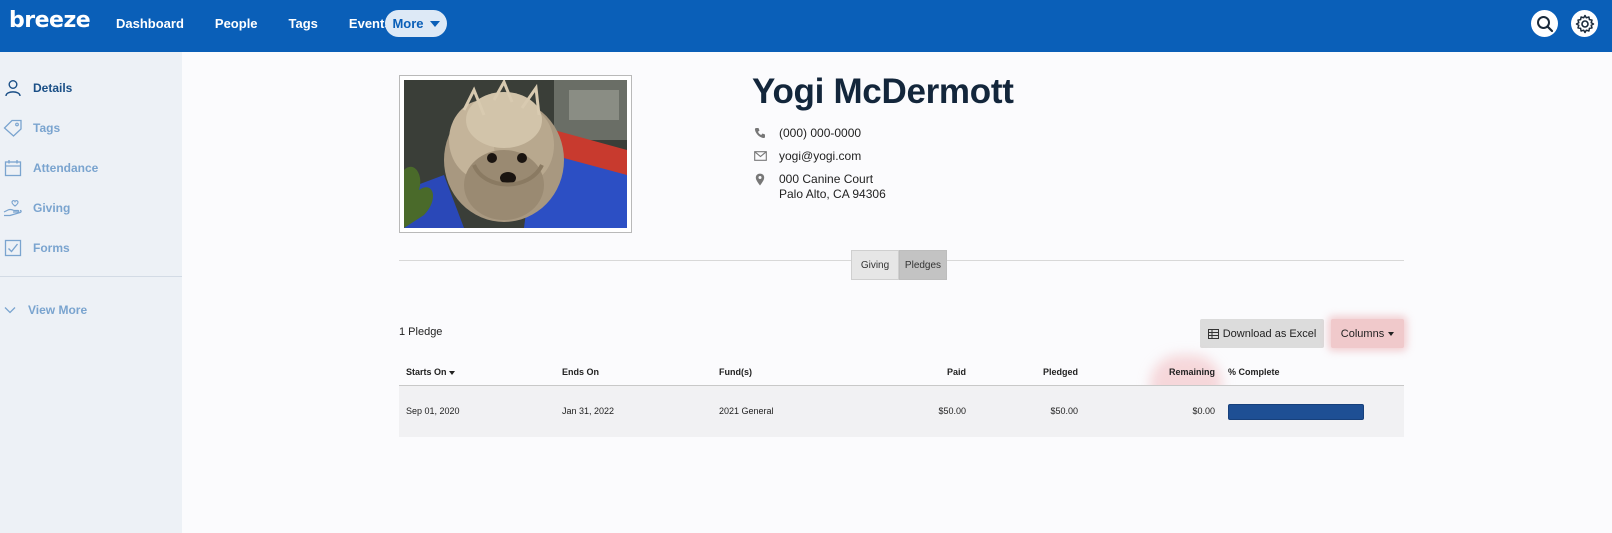 The width and height of the screenshot is (1612, 533). What do you see at coordinates (66, 168) in the screenshot?
I see `sidebar-item-label: Attendance` at bounding box center [66, 168].